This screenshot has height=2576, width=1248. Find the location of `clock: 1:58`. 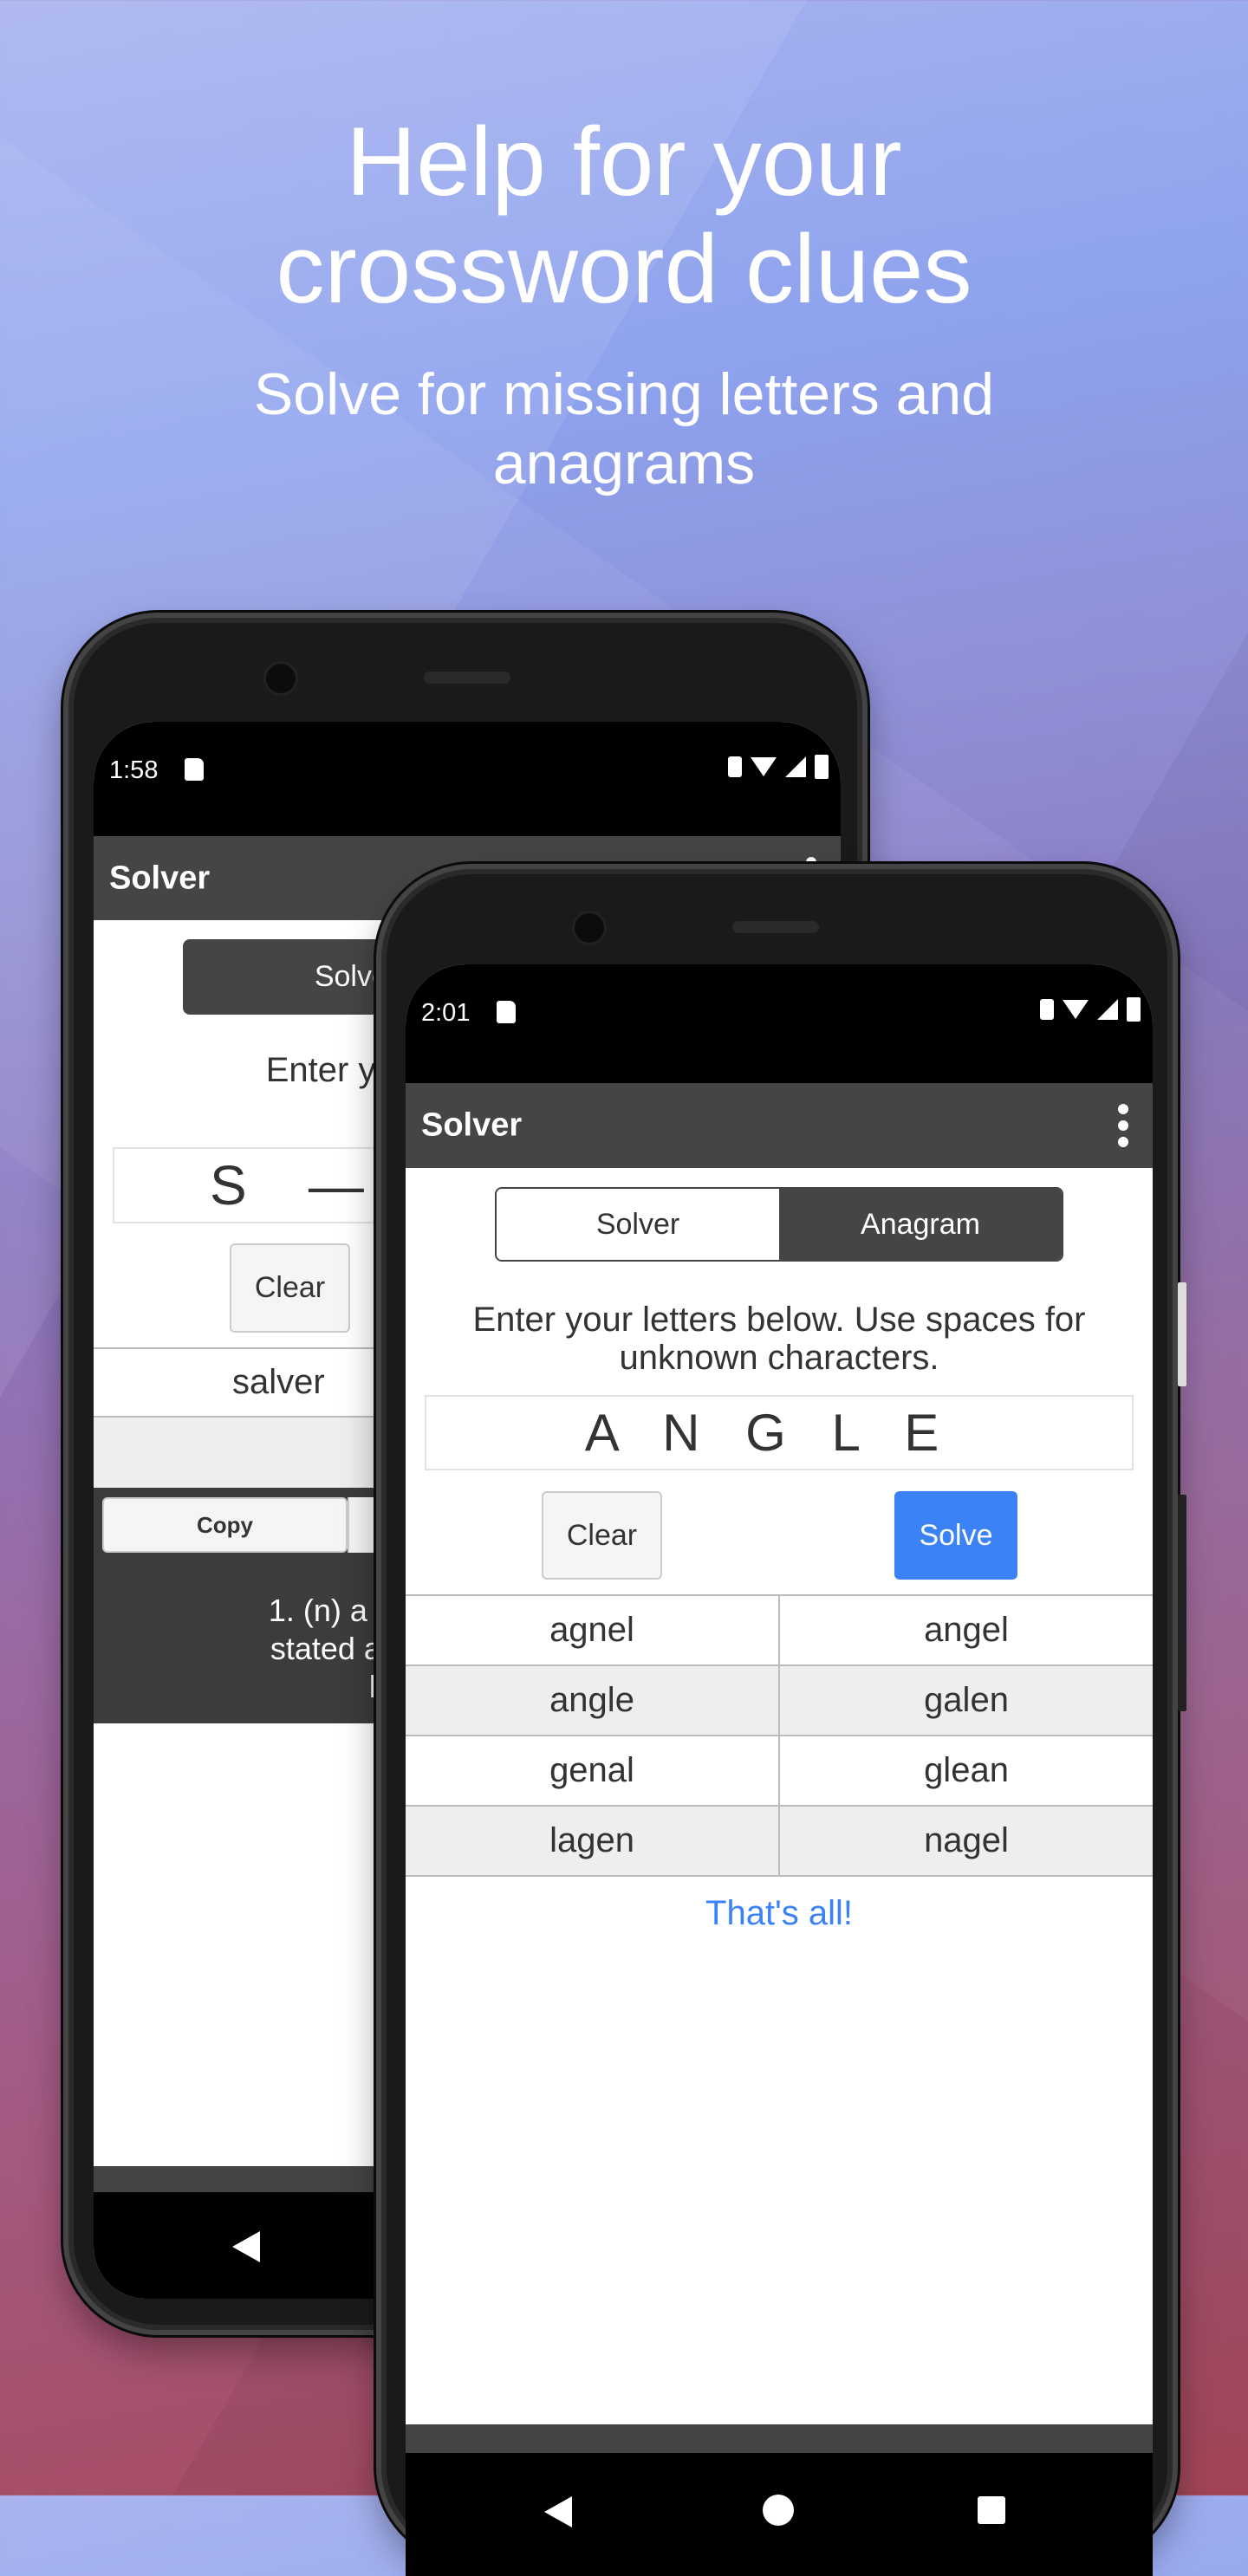

clock: 1:58 is located at coordinates (134, 770).